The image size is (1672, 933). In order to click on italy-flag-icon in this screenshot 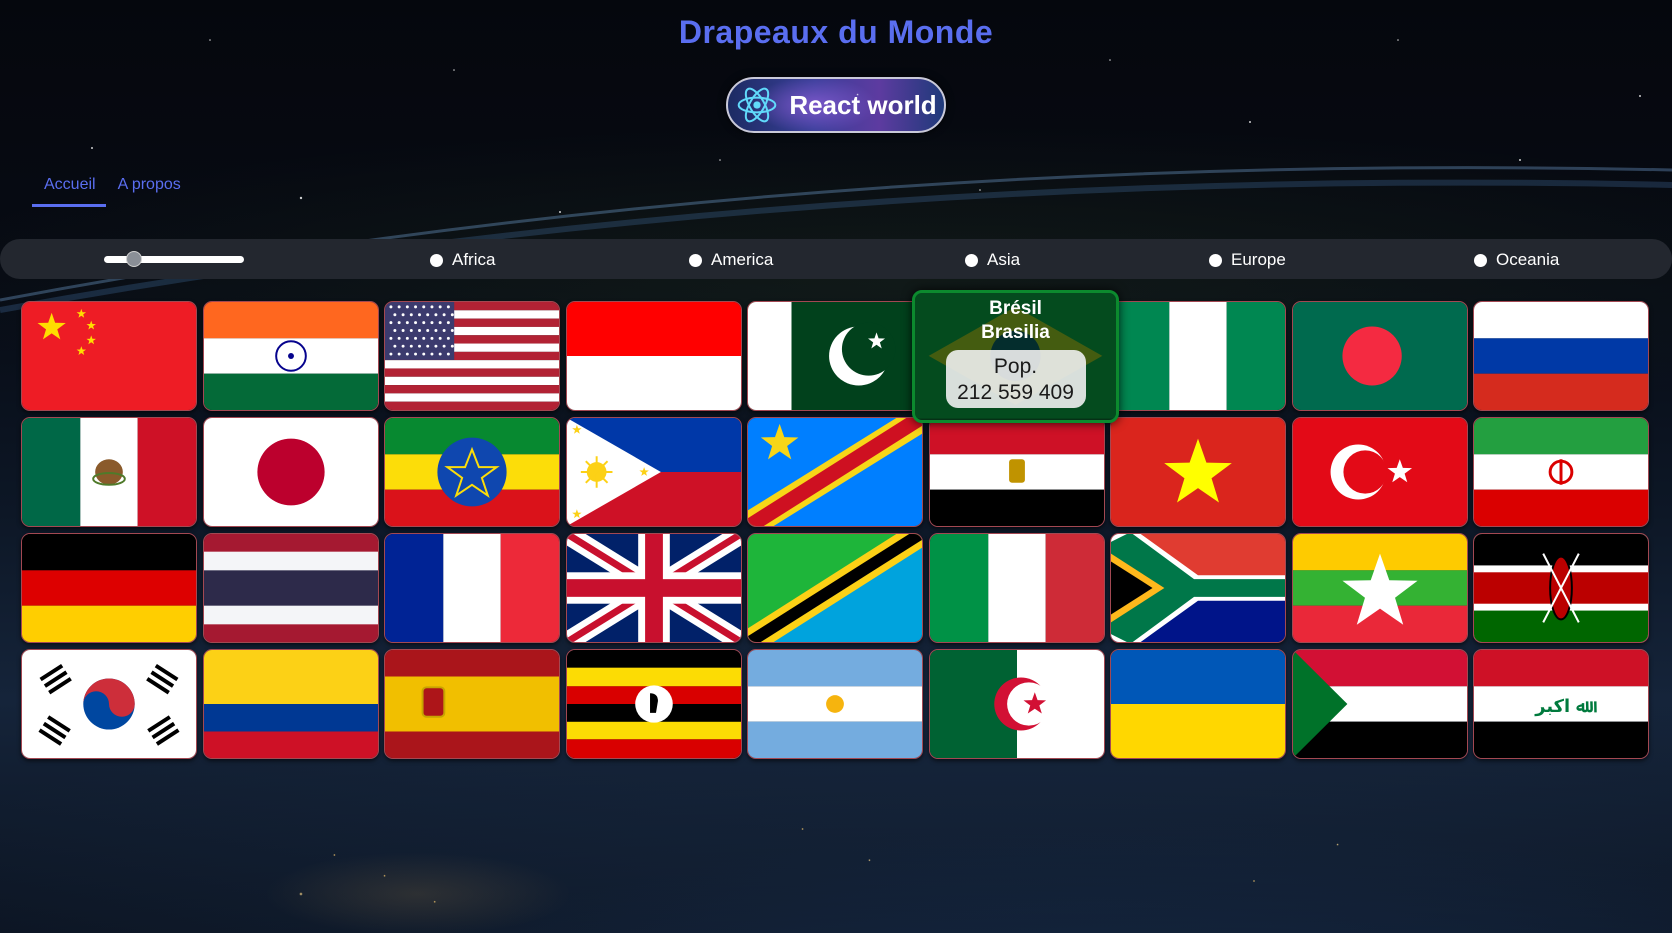, I will do `click(1016, 588)`.